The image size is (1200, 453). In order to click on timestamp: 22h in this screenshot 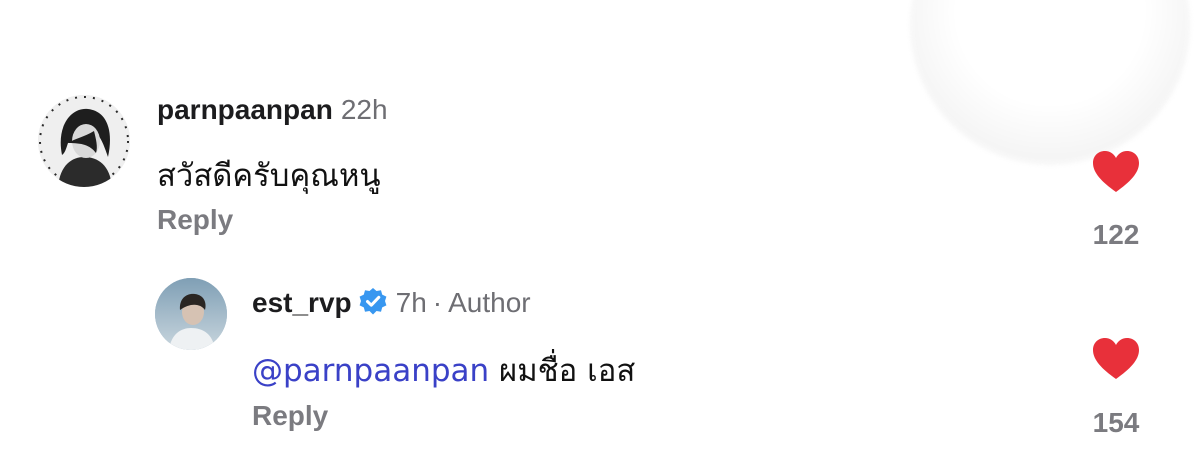, I will do `click(364, 109)`.